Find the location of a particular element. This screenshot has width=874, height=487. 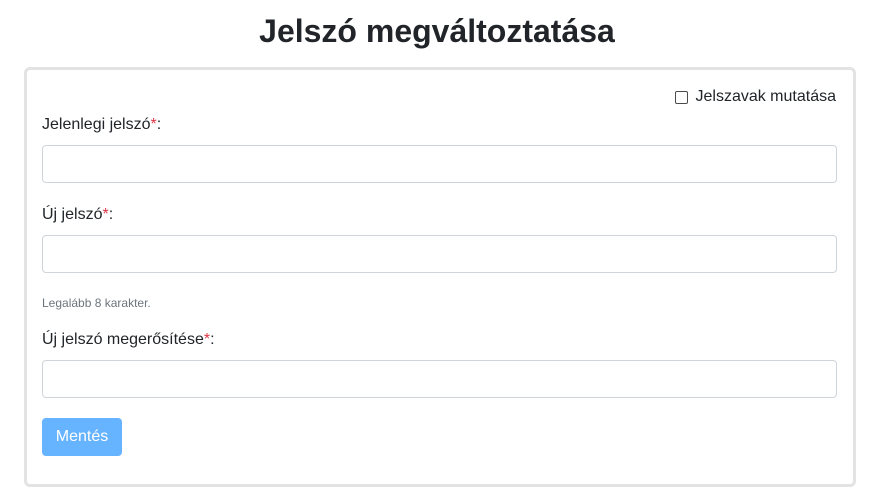

show-passwords-checkbox is located at coordinates (682, 97).